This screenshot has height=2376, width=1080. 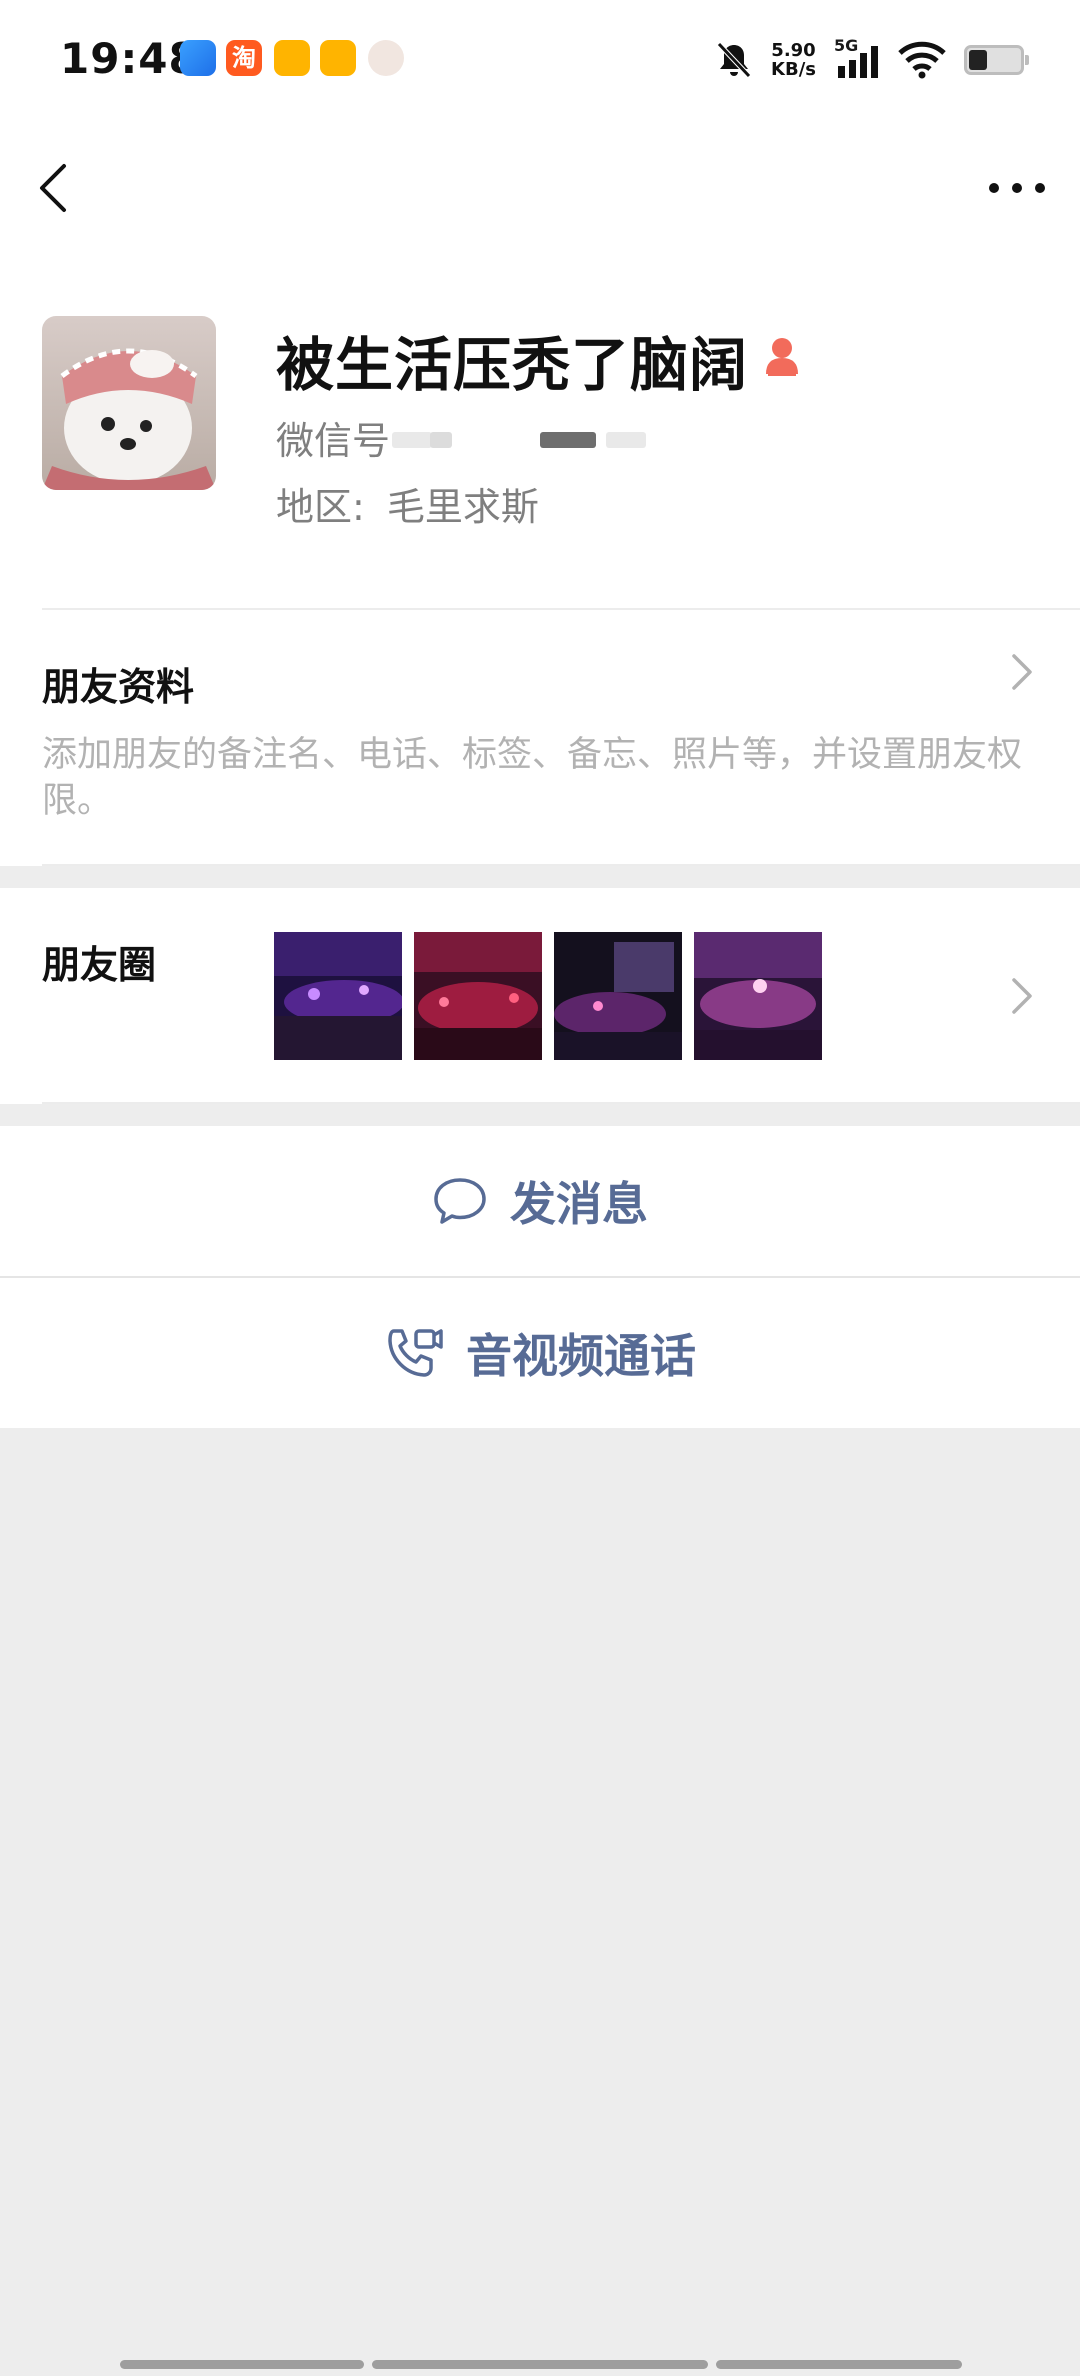 I want to click on wechat-id-label: 微信号, so click(x=333, y=441).